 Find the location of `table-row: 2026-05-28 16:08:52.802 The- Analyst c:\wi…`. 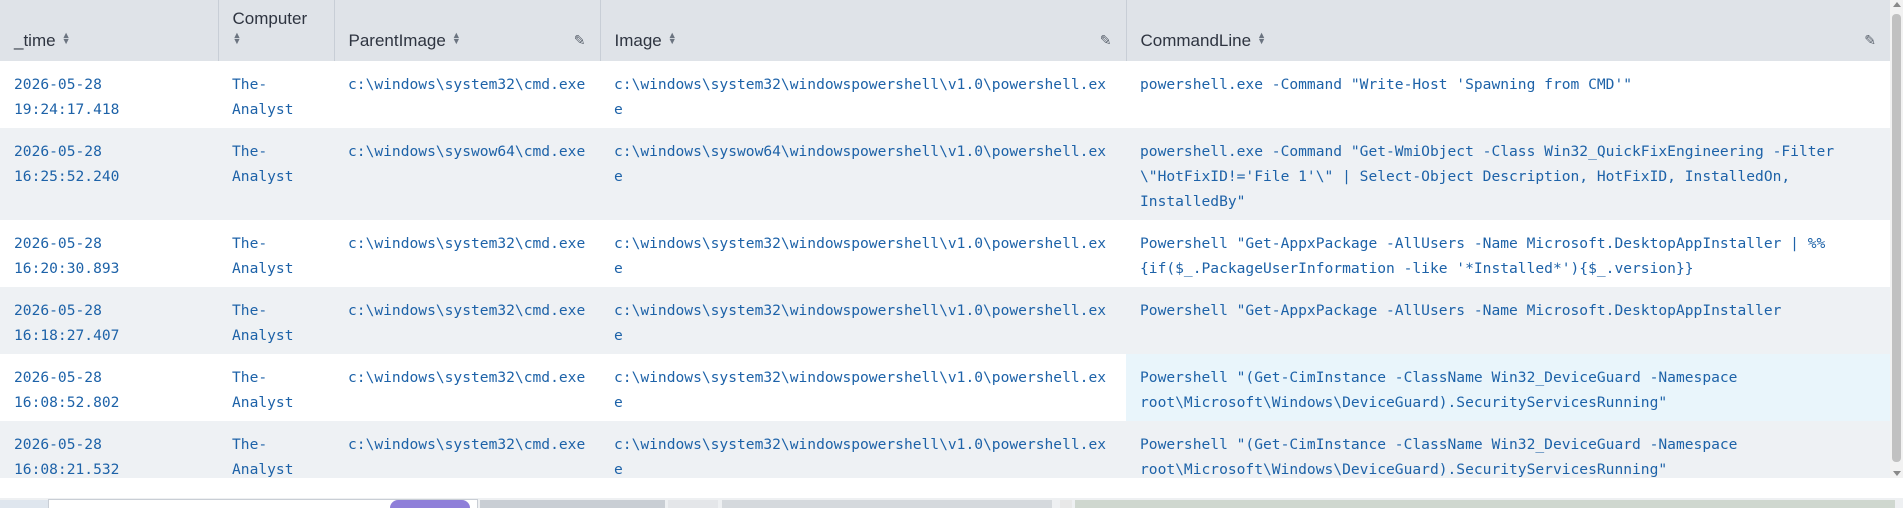

table-row: 2026-05-28 16:08:52.802 The- Analyst c:\wi… is located at coordinates (945, 387).